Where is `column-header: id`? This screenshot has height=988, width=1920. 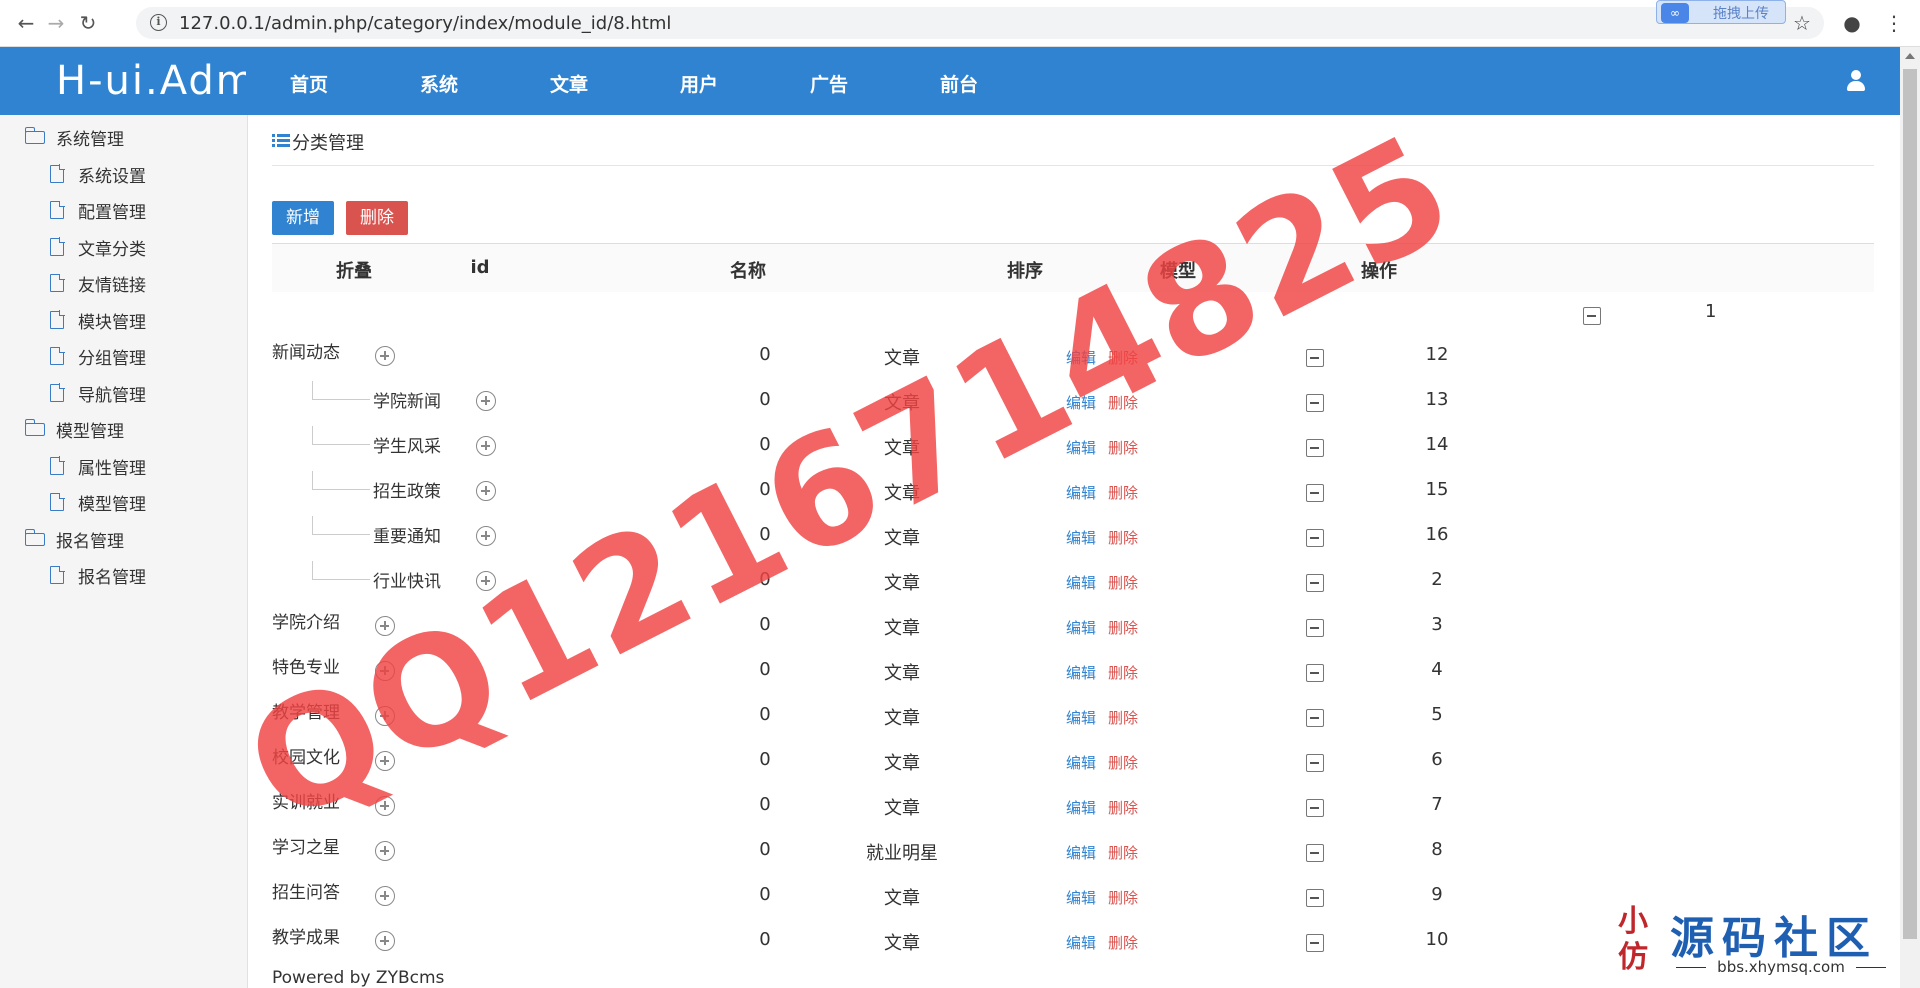 column-header: id is located at coordinates (479, 267).